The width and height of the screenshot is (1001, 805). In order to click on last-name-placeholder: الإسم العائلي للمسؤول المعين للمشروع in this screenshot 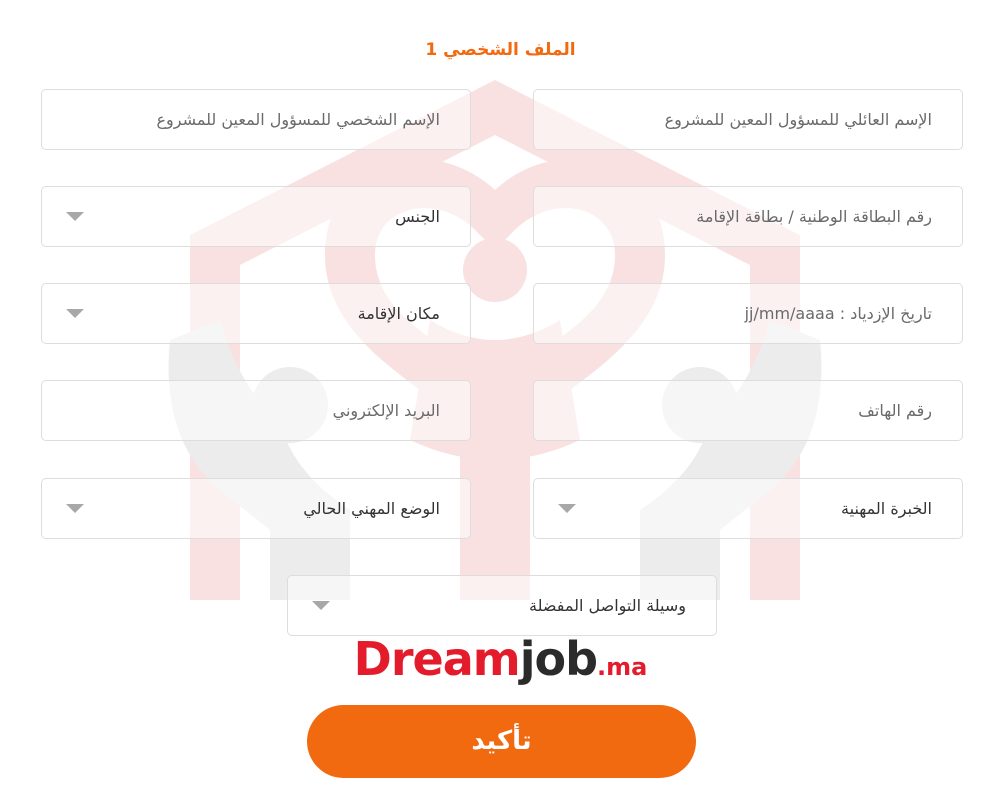, I will do `click(798, 119)`.